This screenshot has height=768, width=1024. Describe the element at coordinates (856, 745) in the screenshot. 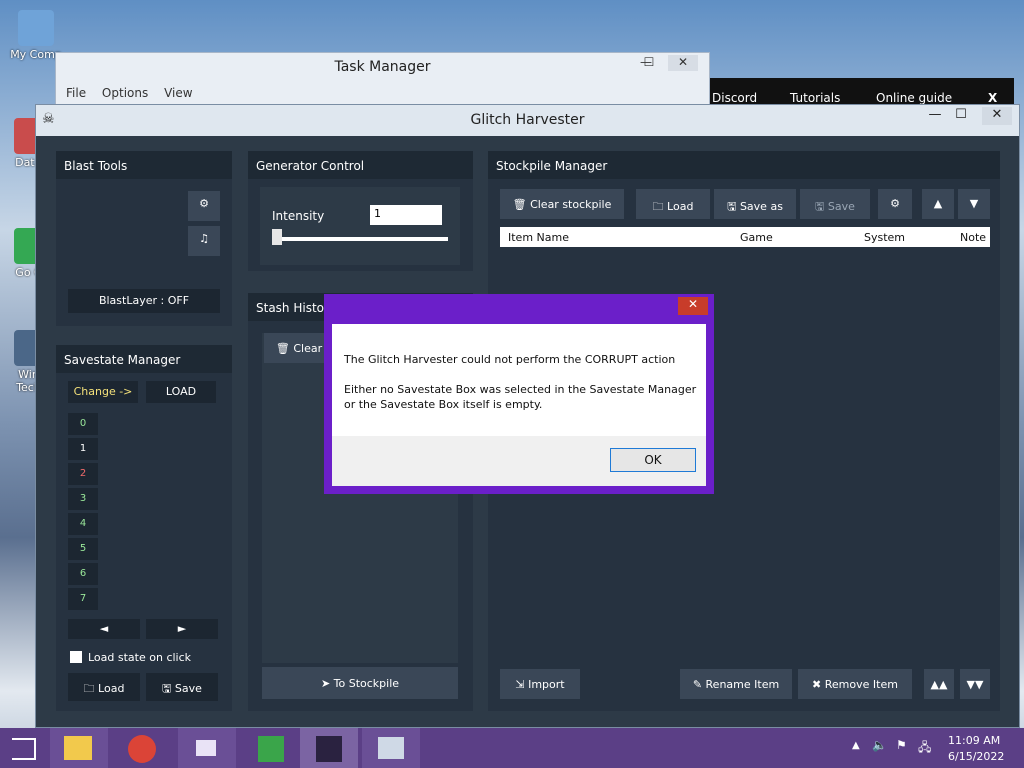

I see `chevron-up-icon: ▲` at that location.